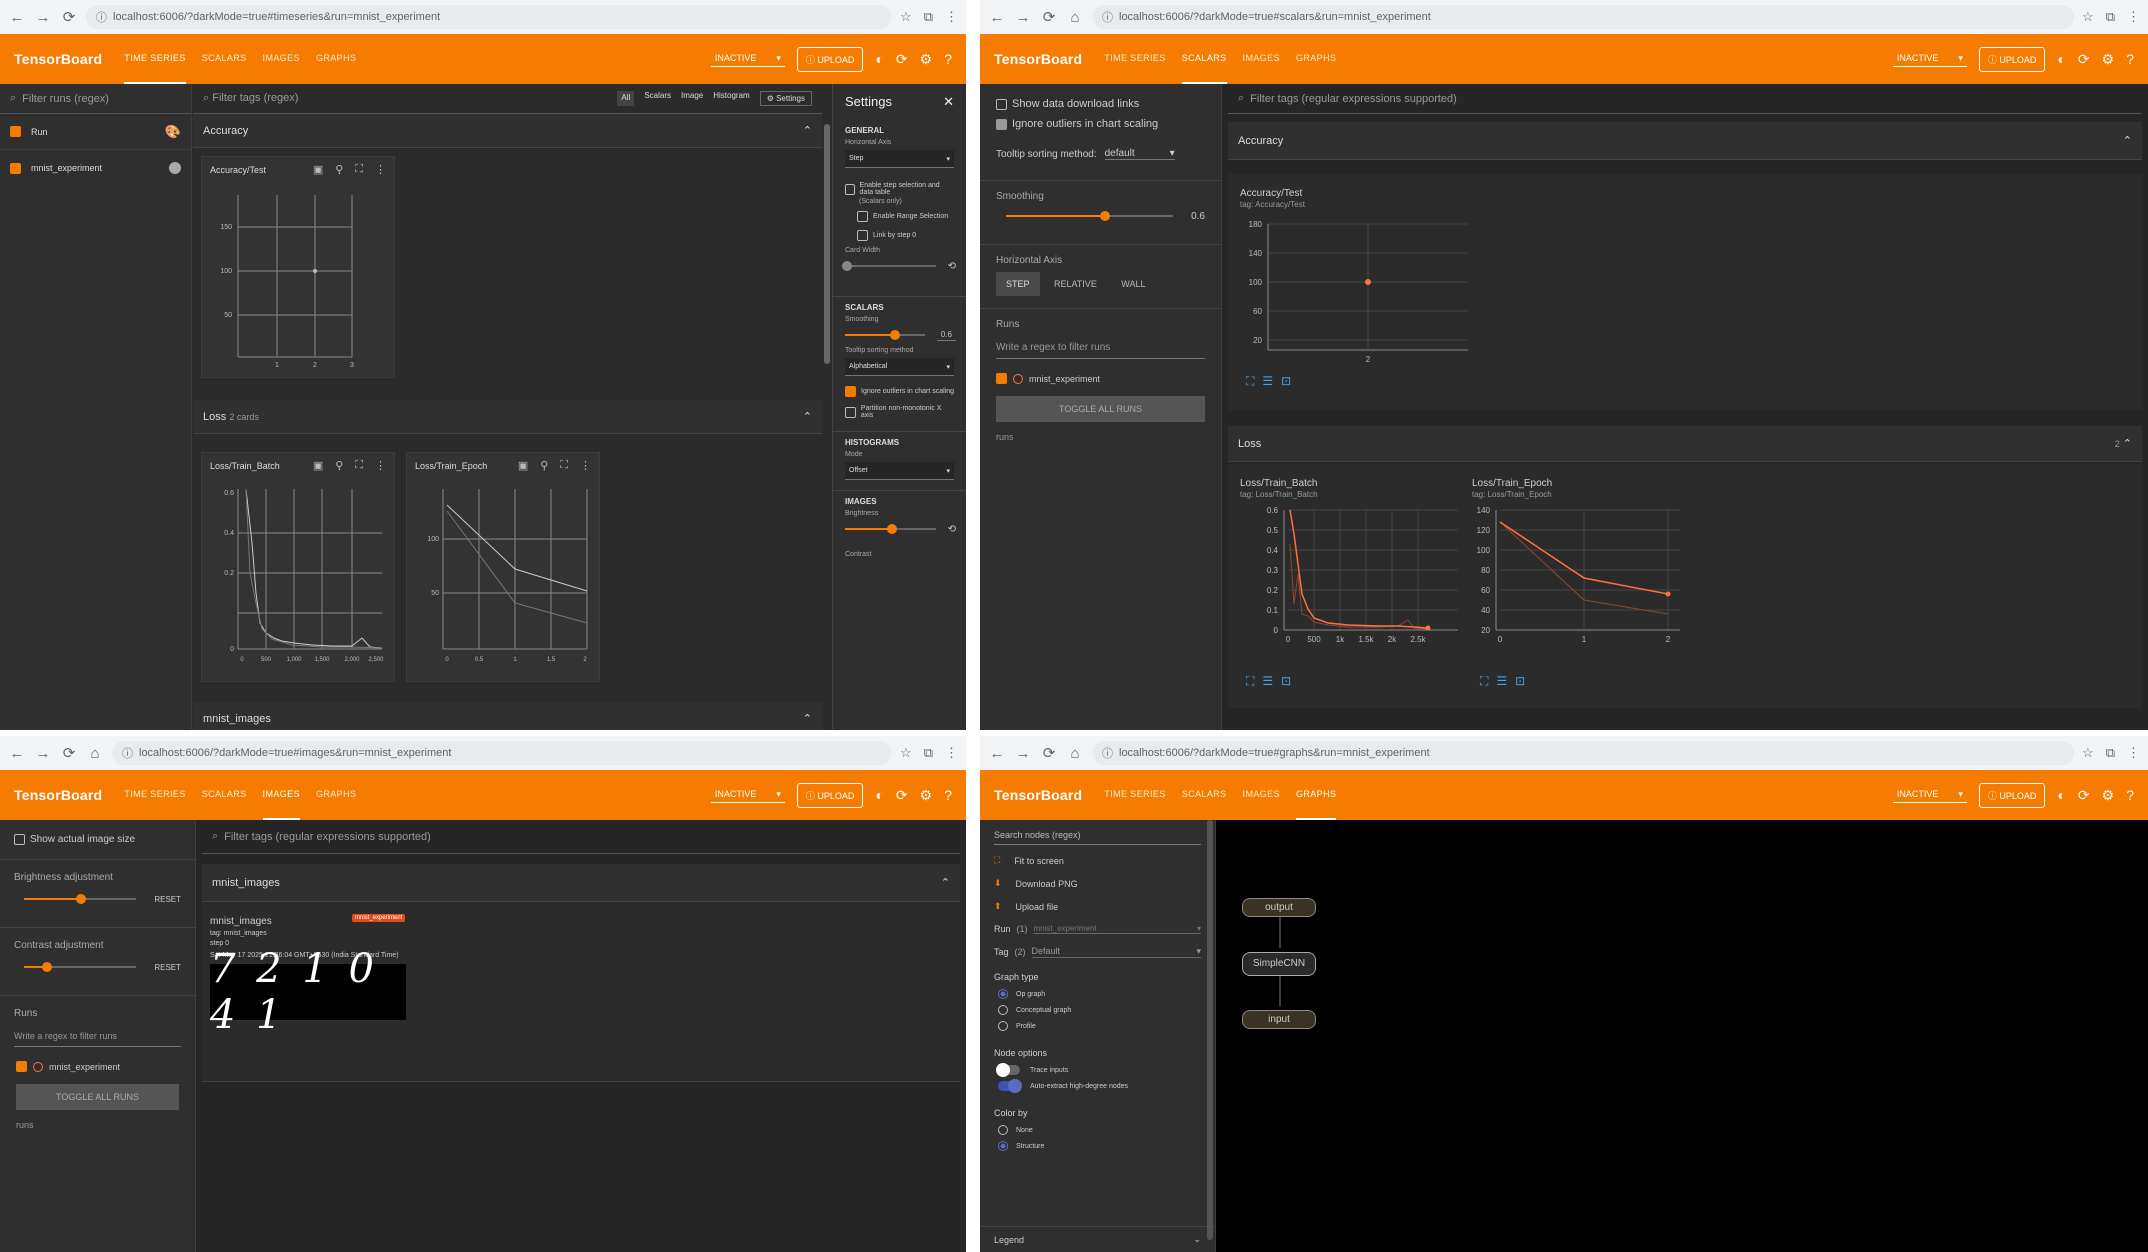 This screenshot has width=2148, height=1252. Describe the element at coordinates (862, 235) in the screenshot. I see `link-step-checkbox` at that location.